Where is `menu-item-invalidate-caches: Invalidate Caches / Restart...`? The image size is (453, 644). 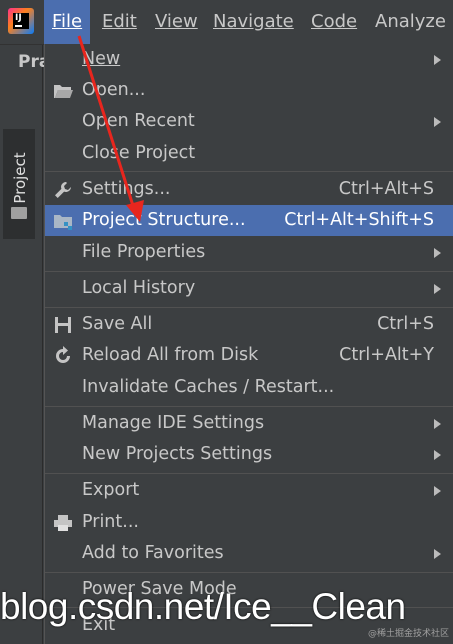
menu-item-invalidate-caches: Invalidate Caches / Restart... is located at coordinates (249, 387).